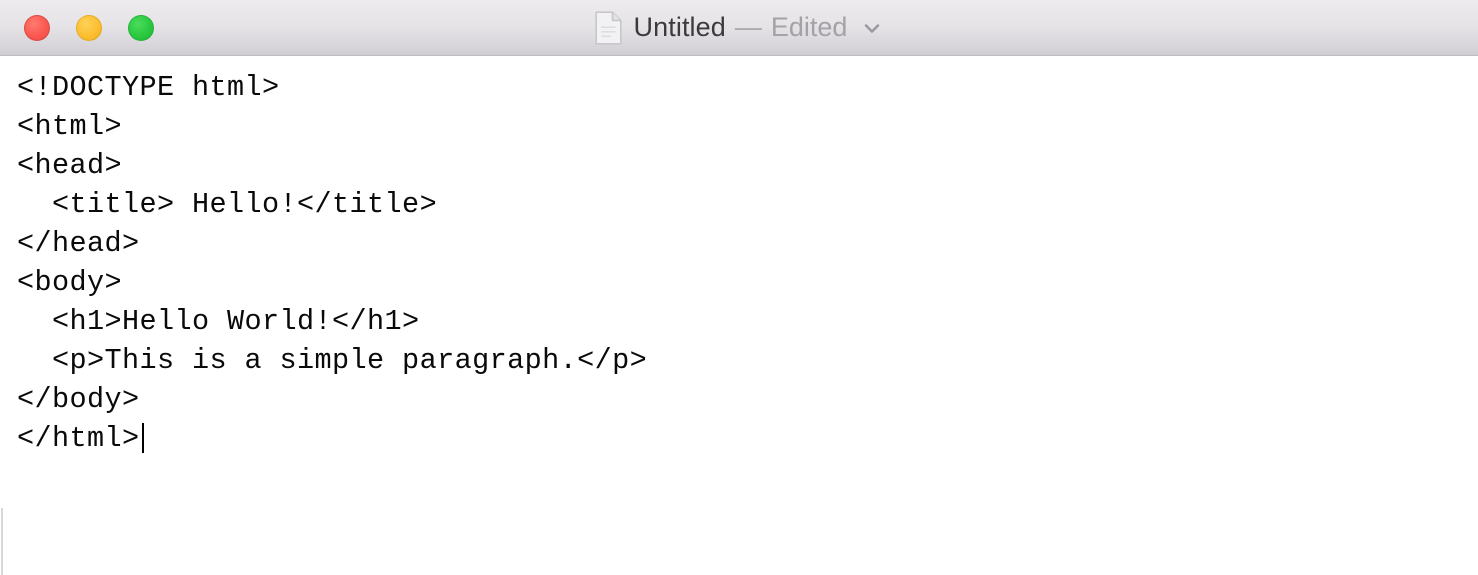  Describe the element at coordinates (37, 27) in the screenshot. I see `close-button` at that location.